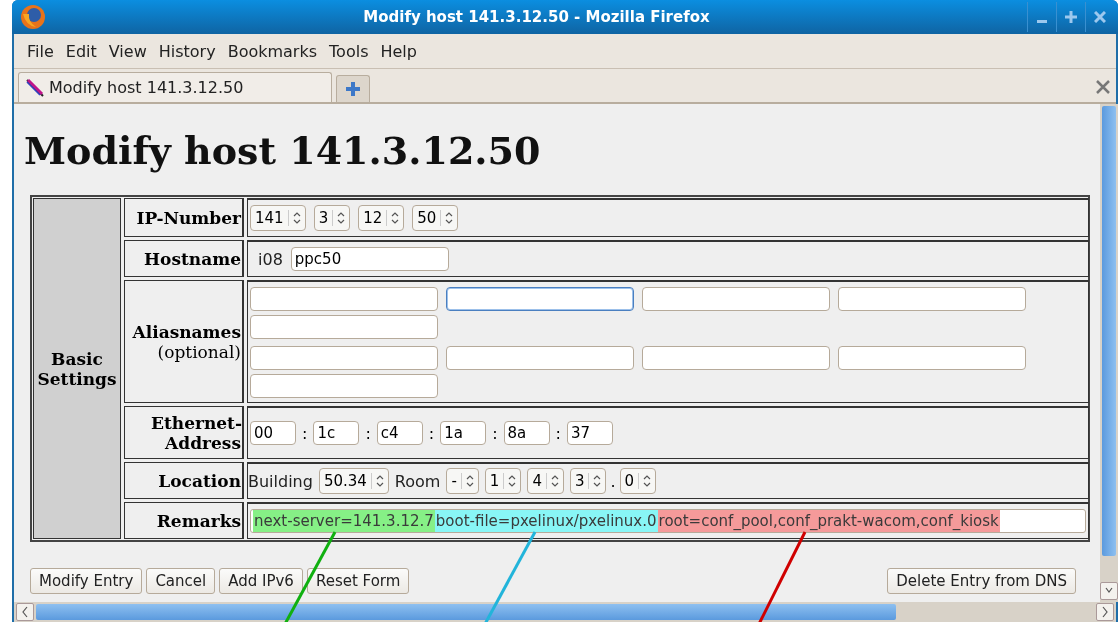  I want to click on mac-byte-field: 8a, so click(526, 433).